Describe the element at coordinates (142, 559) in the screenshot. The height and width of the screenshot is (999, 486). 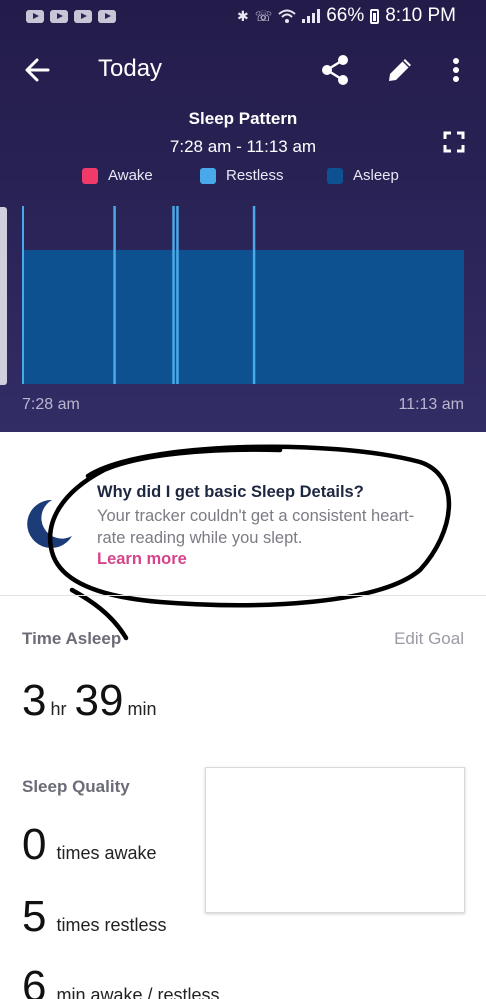
I see `learn-more-link: Learn more` at that location.